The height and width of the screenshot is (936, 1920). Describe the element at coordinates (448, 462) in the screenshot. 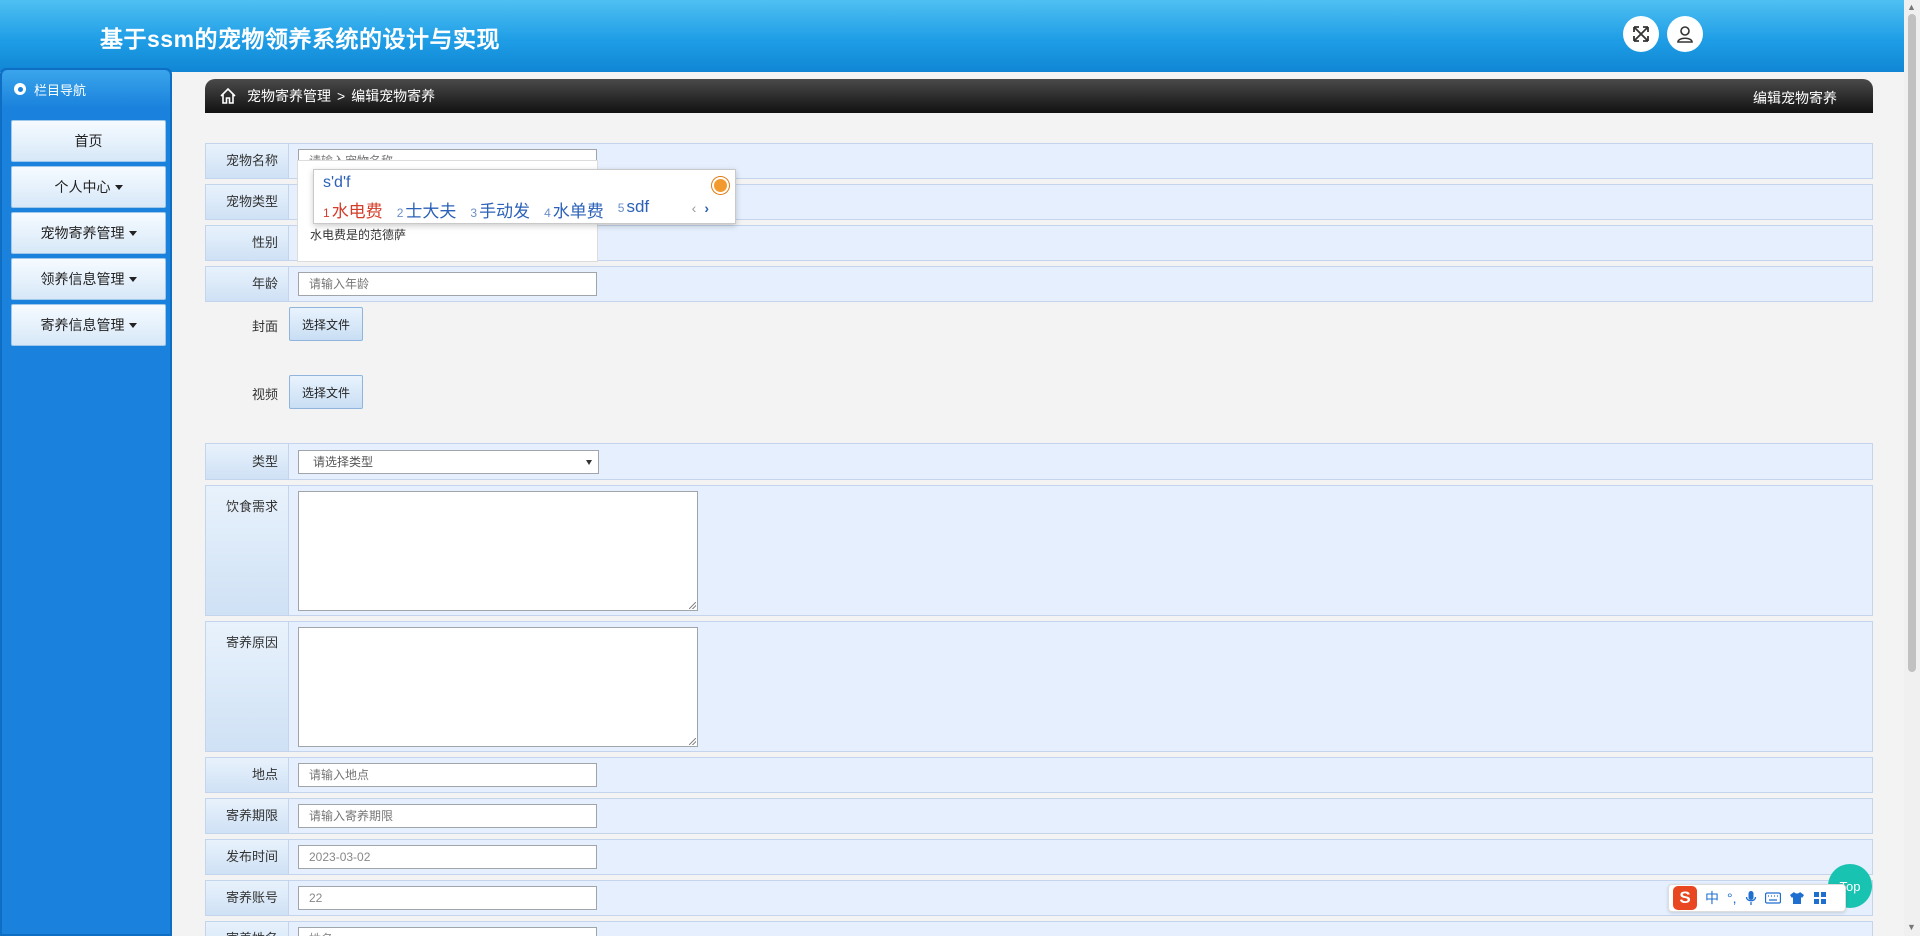

I see `category-select: 请选择类型` at that location.